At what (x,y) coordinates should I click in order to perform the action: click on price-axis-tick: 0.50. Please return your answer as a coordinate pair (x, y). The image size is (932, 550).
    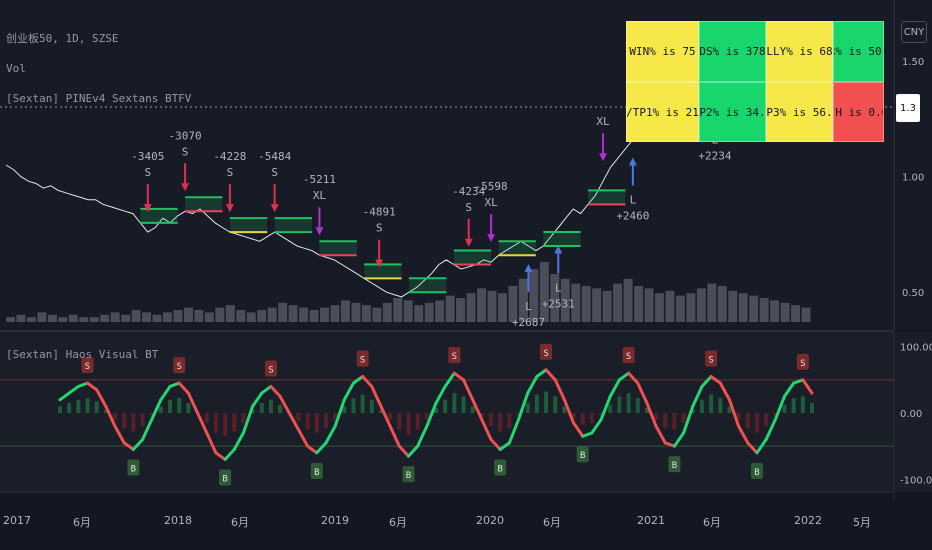
    Looking at the image, I should click on (913, 293).